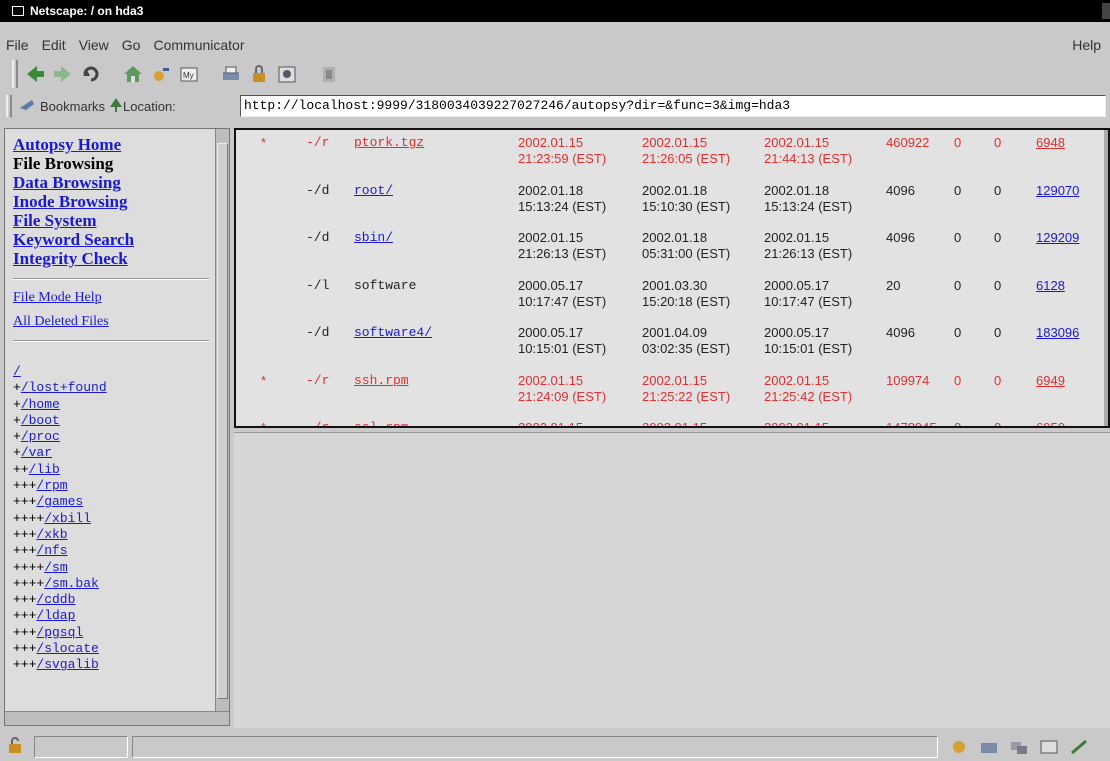 The height and width of the screenshot is (761, 1110). What do you see at coordinates (1106, 11) in the screenshot?
I see `window-close-button` at bounding box center [1106, 11].